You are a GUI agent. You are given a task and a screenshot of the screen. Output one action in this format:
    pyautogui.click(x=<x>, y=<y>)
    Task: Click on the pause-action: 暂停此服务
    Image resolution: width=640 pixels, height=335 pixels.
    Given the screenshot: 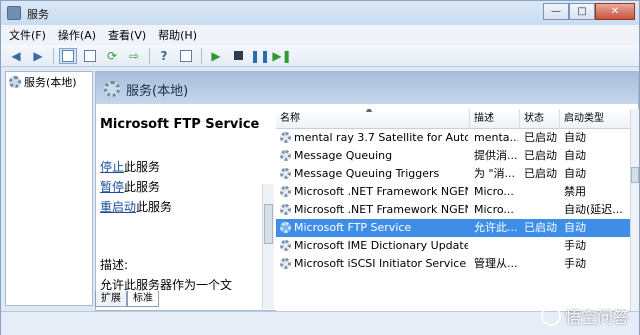 What is the action you would take?
    pyautogui.click(x=130, y=186)
    